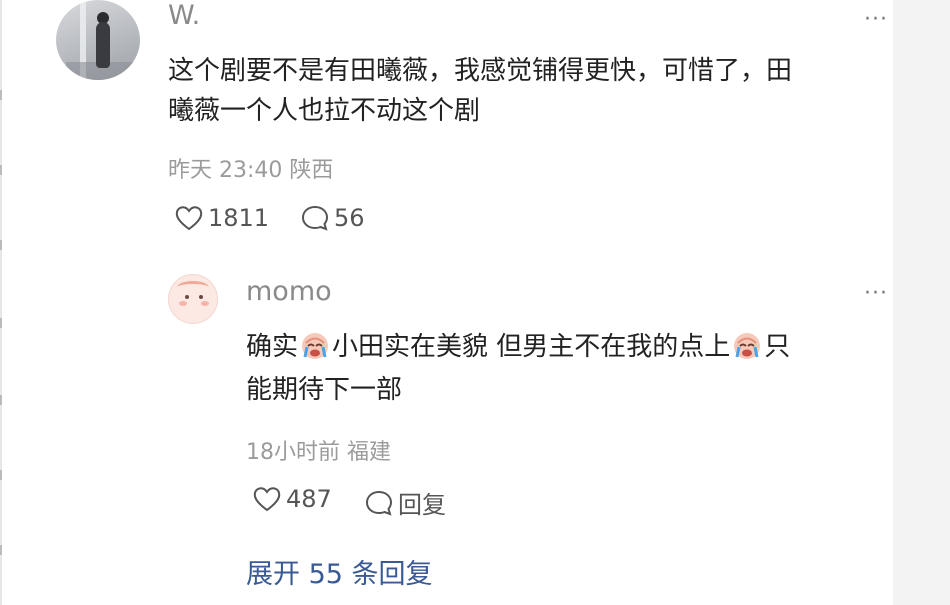 This screenshot has width=950, height=605. I want to click on comment-more-button: ···, so click(876, 20).